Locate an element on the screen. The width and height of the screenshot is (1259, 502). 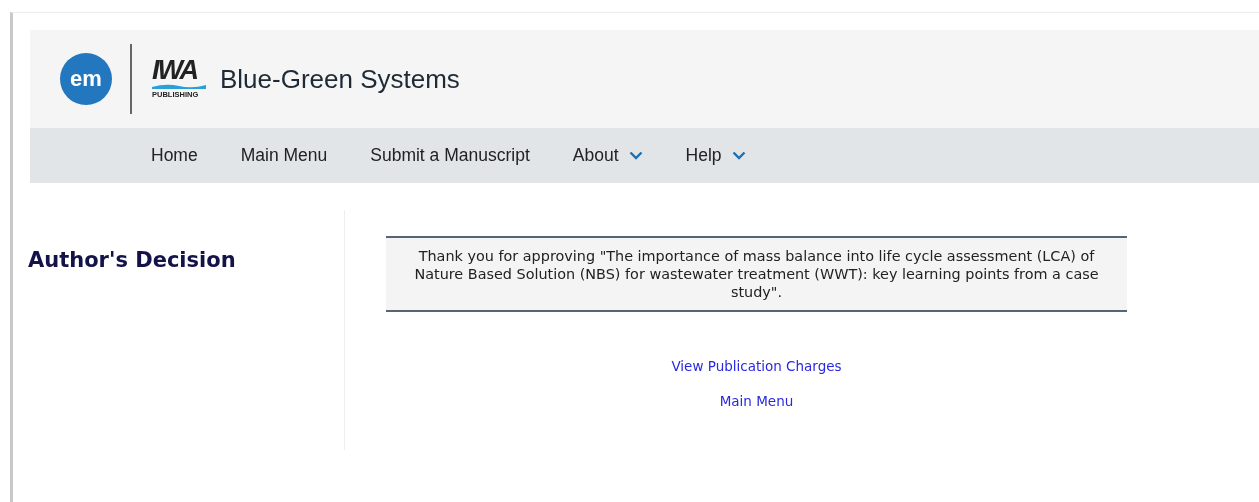
nav-menu: About is located at coordinates (607, 155).